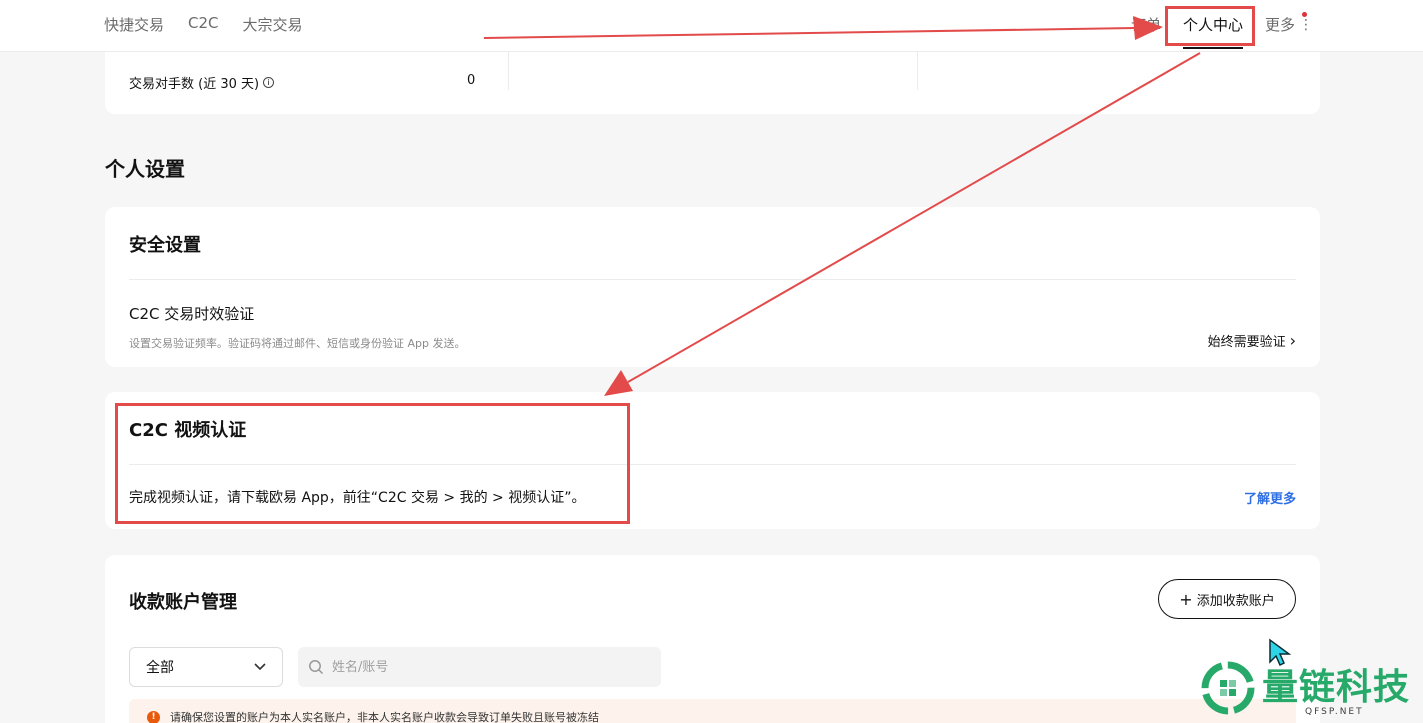  I want to click on trade-stats-card: 交易对手数 (近 30 天) i 0, so click(712, 83).